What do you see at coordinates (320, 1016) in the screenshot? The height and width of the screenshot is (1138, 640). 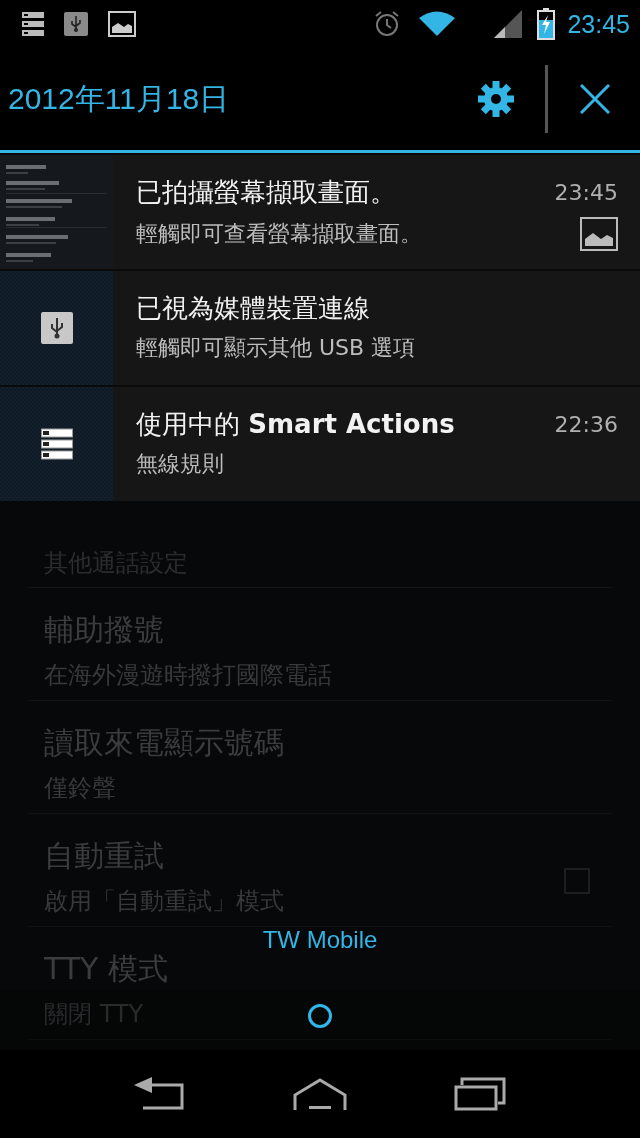 I see `search-ring-icon` at bounding box center [320, 1016].